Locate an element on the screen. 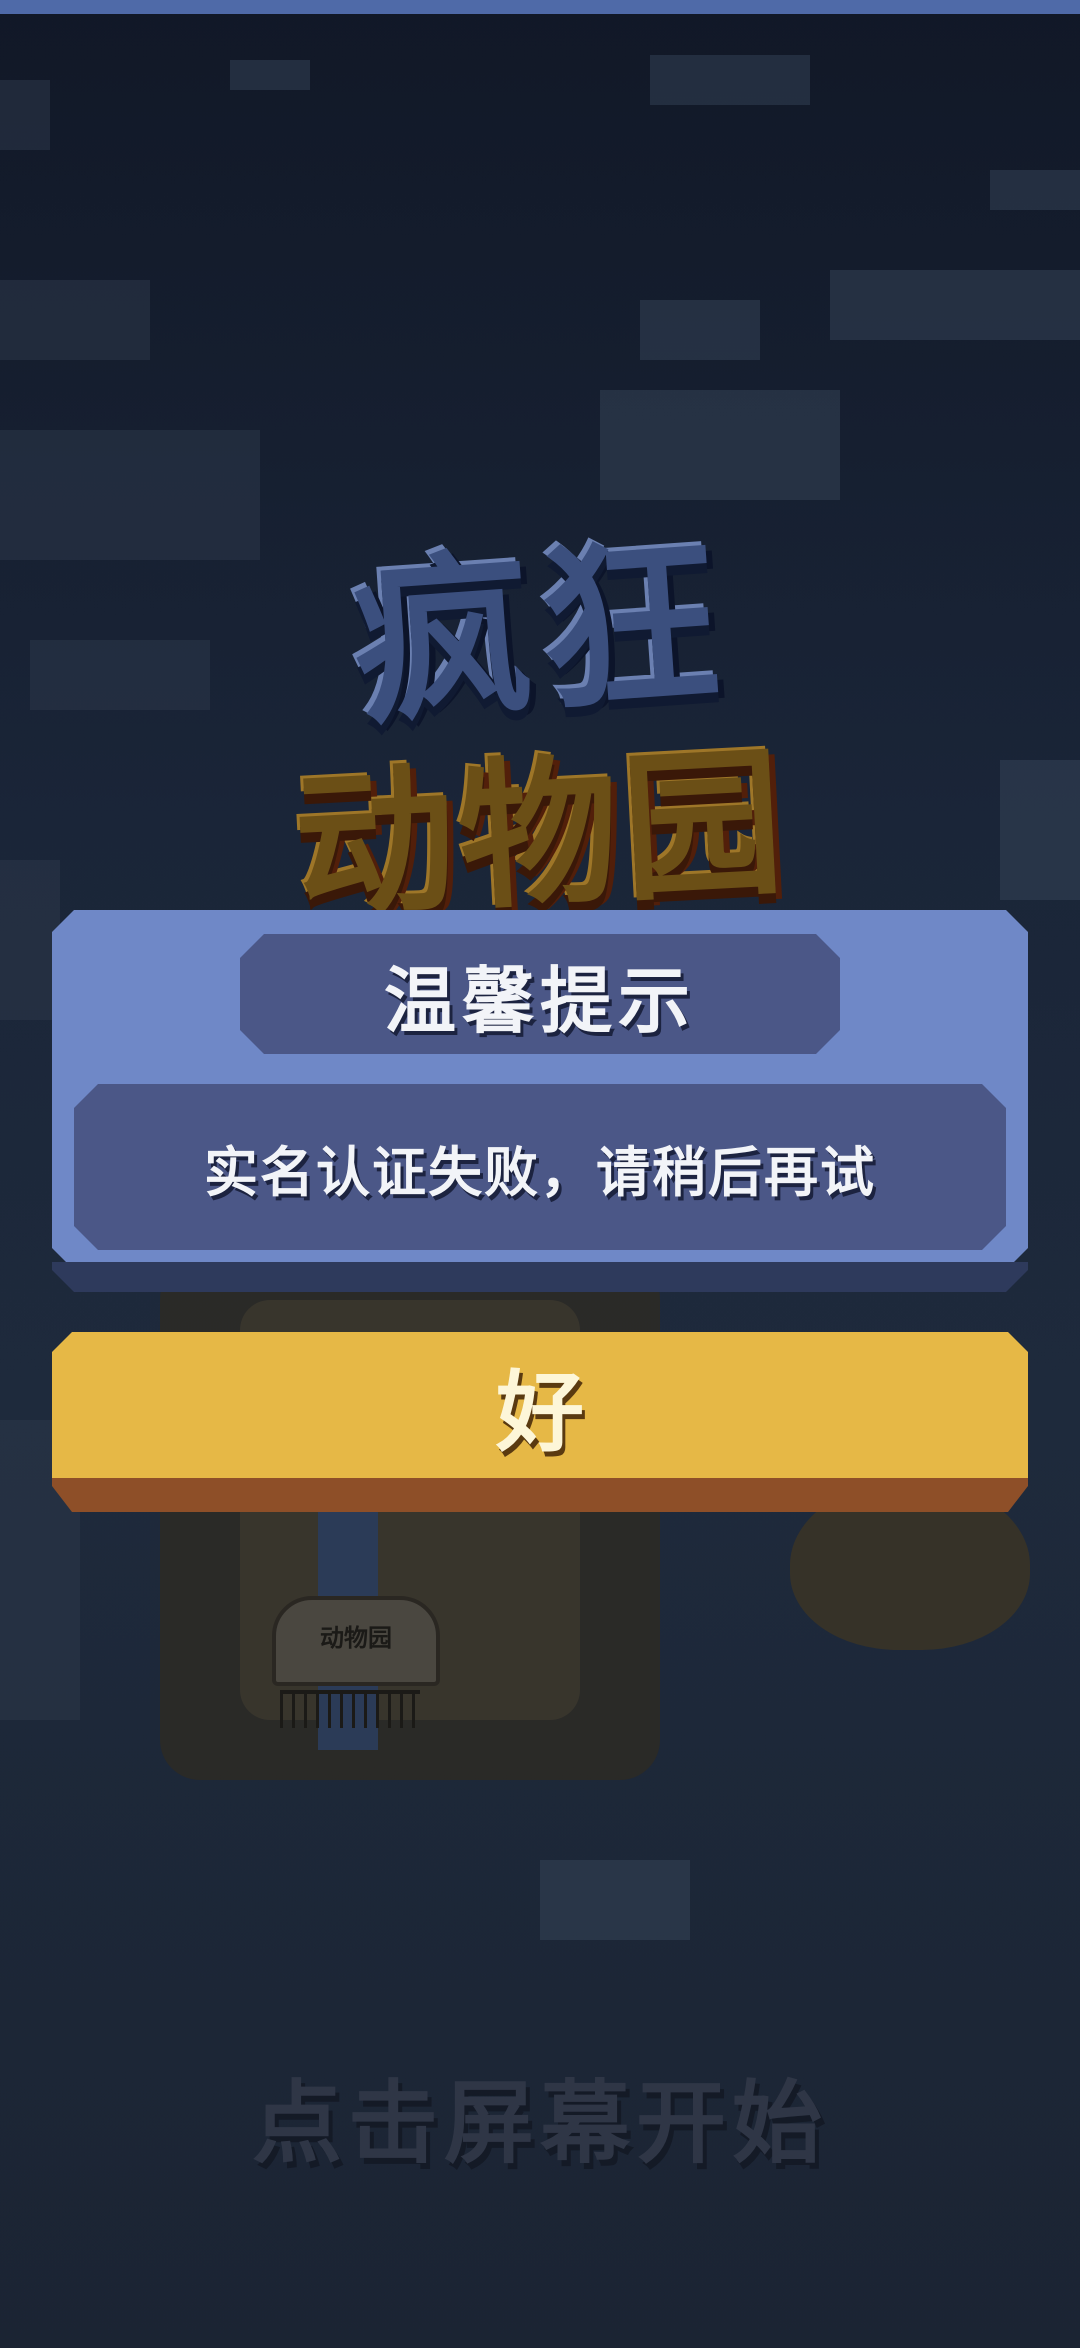 This screenshot has width=1080, height=2348. alert-dialog-shadow is located at coordinates (540, 1277).